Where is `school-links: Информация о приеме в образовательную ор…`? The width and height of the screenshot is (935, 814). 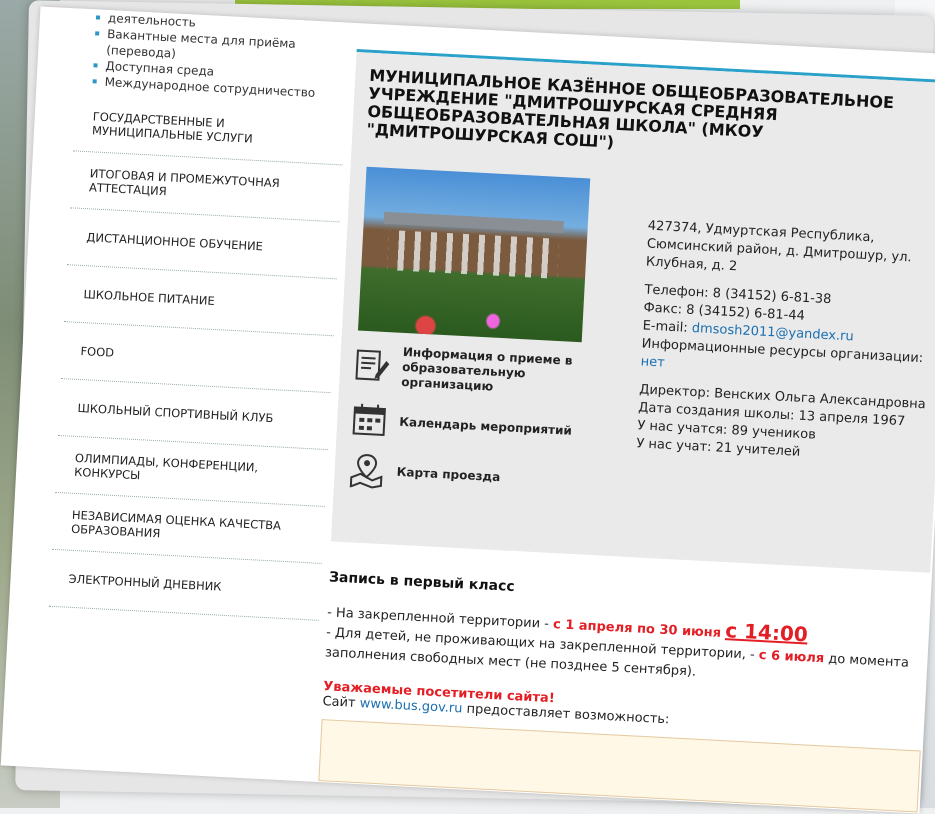
school-links: Информация о приеме в образовательную ор… is located at coordinates (471, 427).